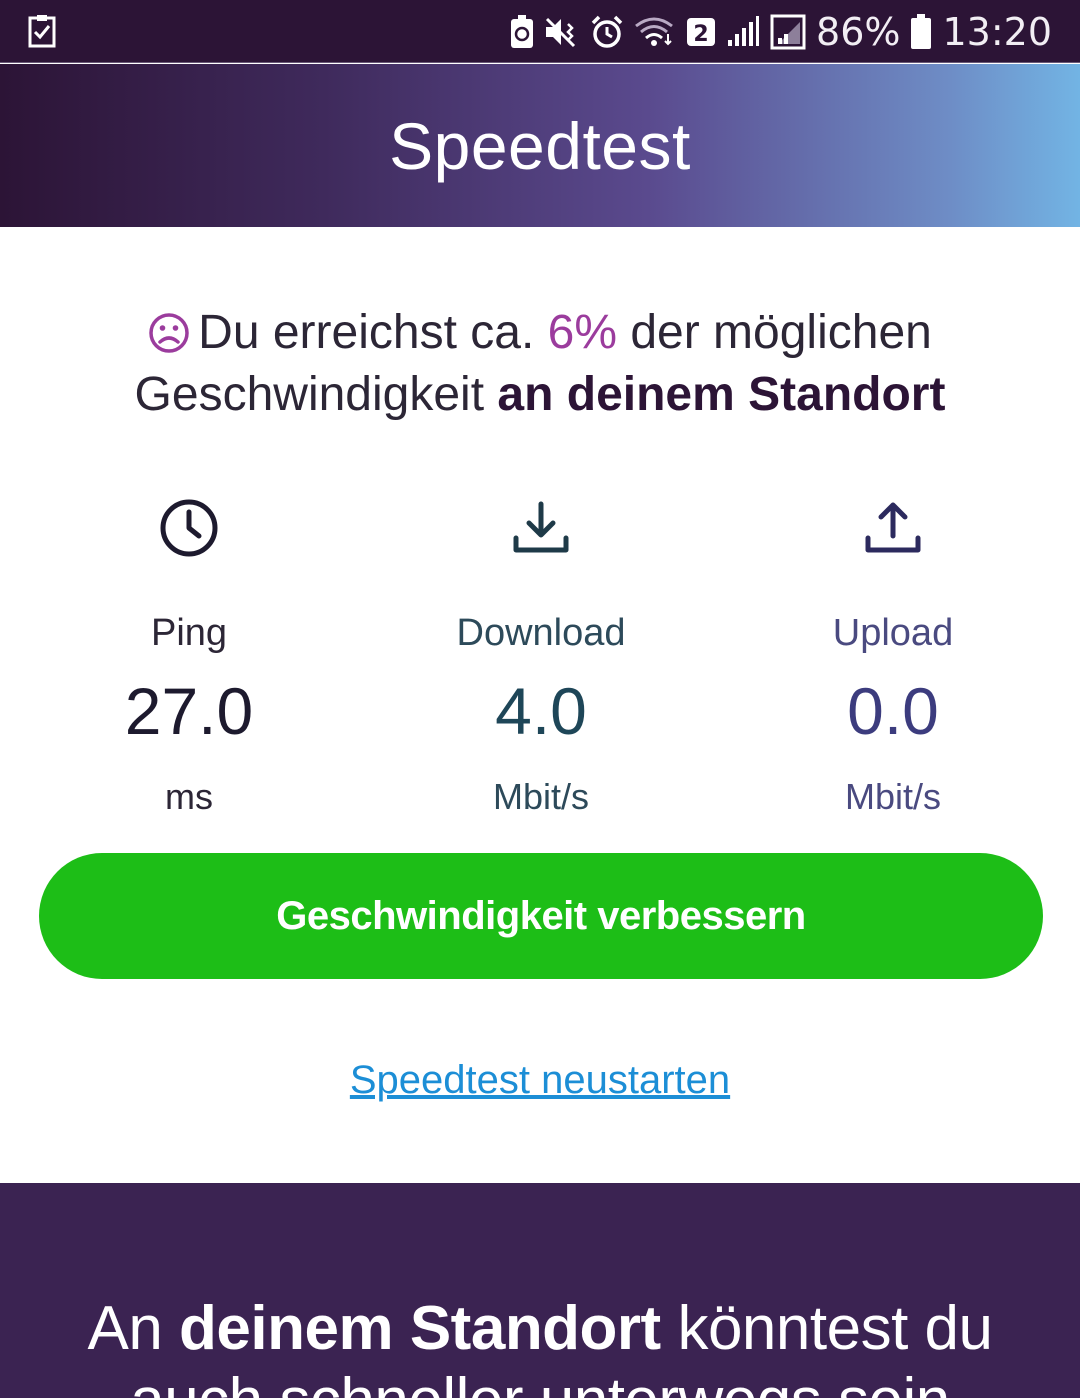 This screenshot has height=1398, width=1080. I want to click on restart-speedtest-link: Speedtest neustarten, so click(540, 1080).